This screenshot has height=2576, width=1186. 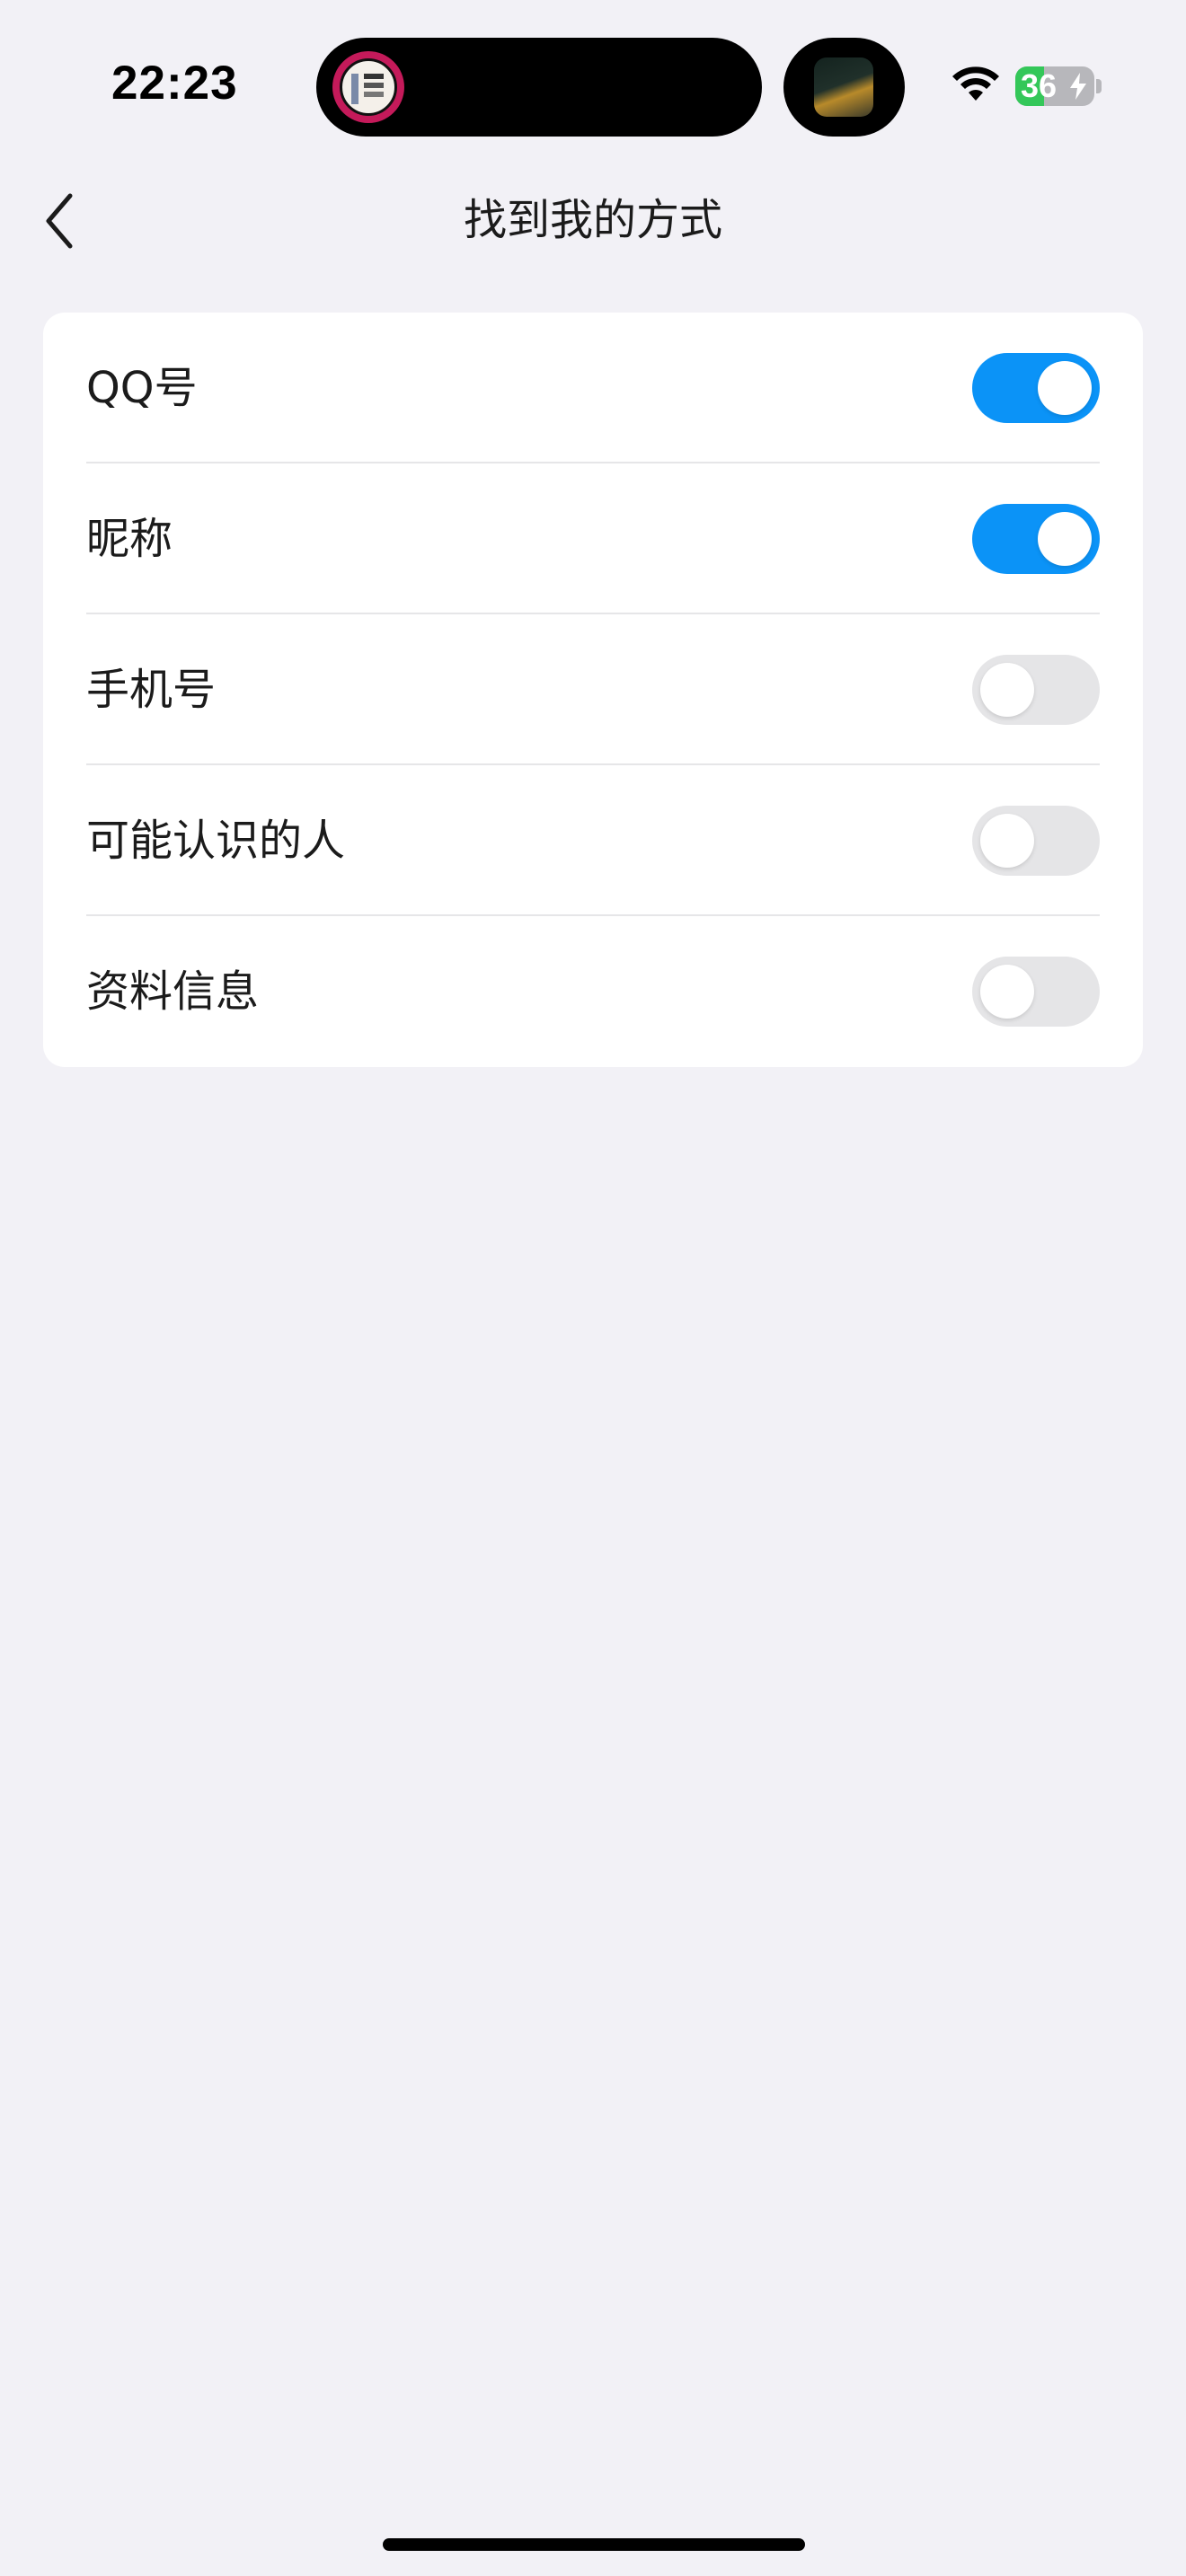 I want to click on nickname-toggle, so click(x=1036, y=539).